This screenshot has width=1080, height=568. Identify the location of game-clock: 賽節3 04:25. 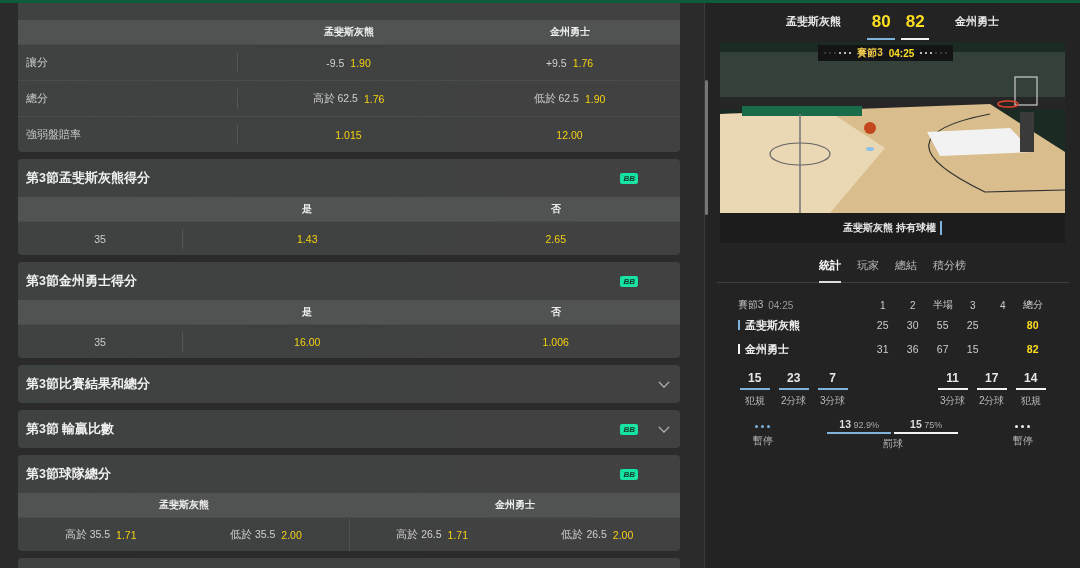
(886, 53).